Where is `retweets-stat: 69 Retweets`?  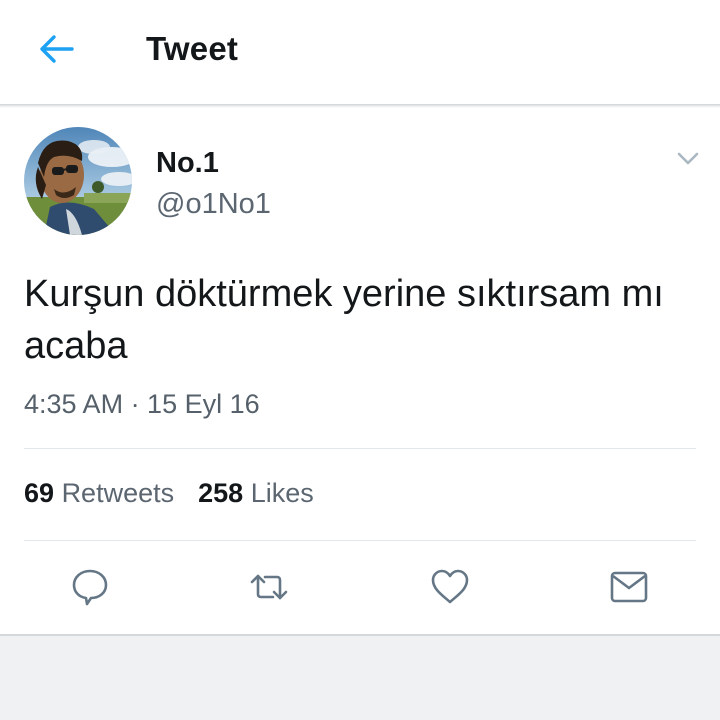
retweets-stat: 69 Retweets is located at coordinates (99, 493).